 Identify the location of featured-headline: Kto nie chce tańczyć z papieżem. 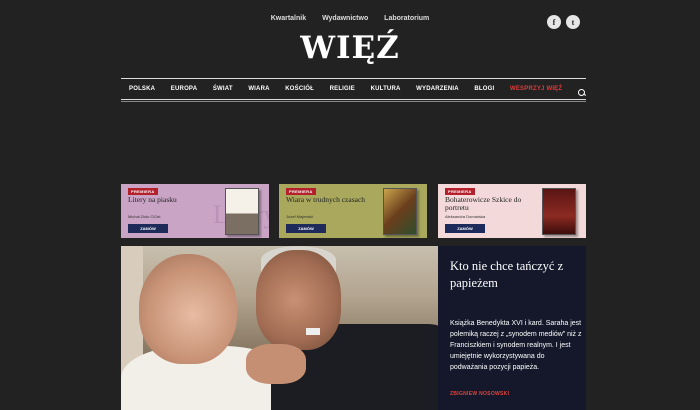
(515, 275).